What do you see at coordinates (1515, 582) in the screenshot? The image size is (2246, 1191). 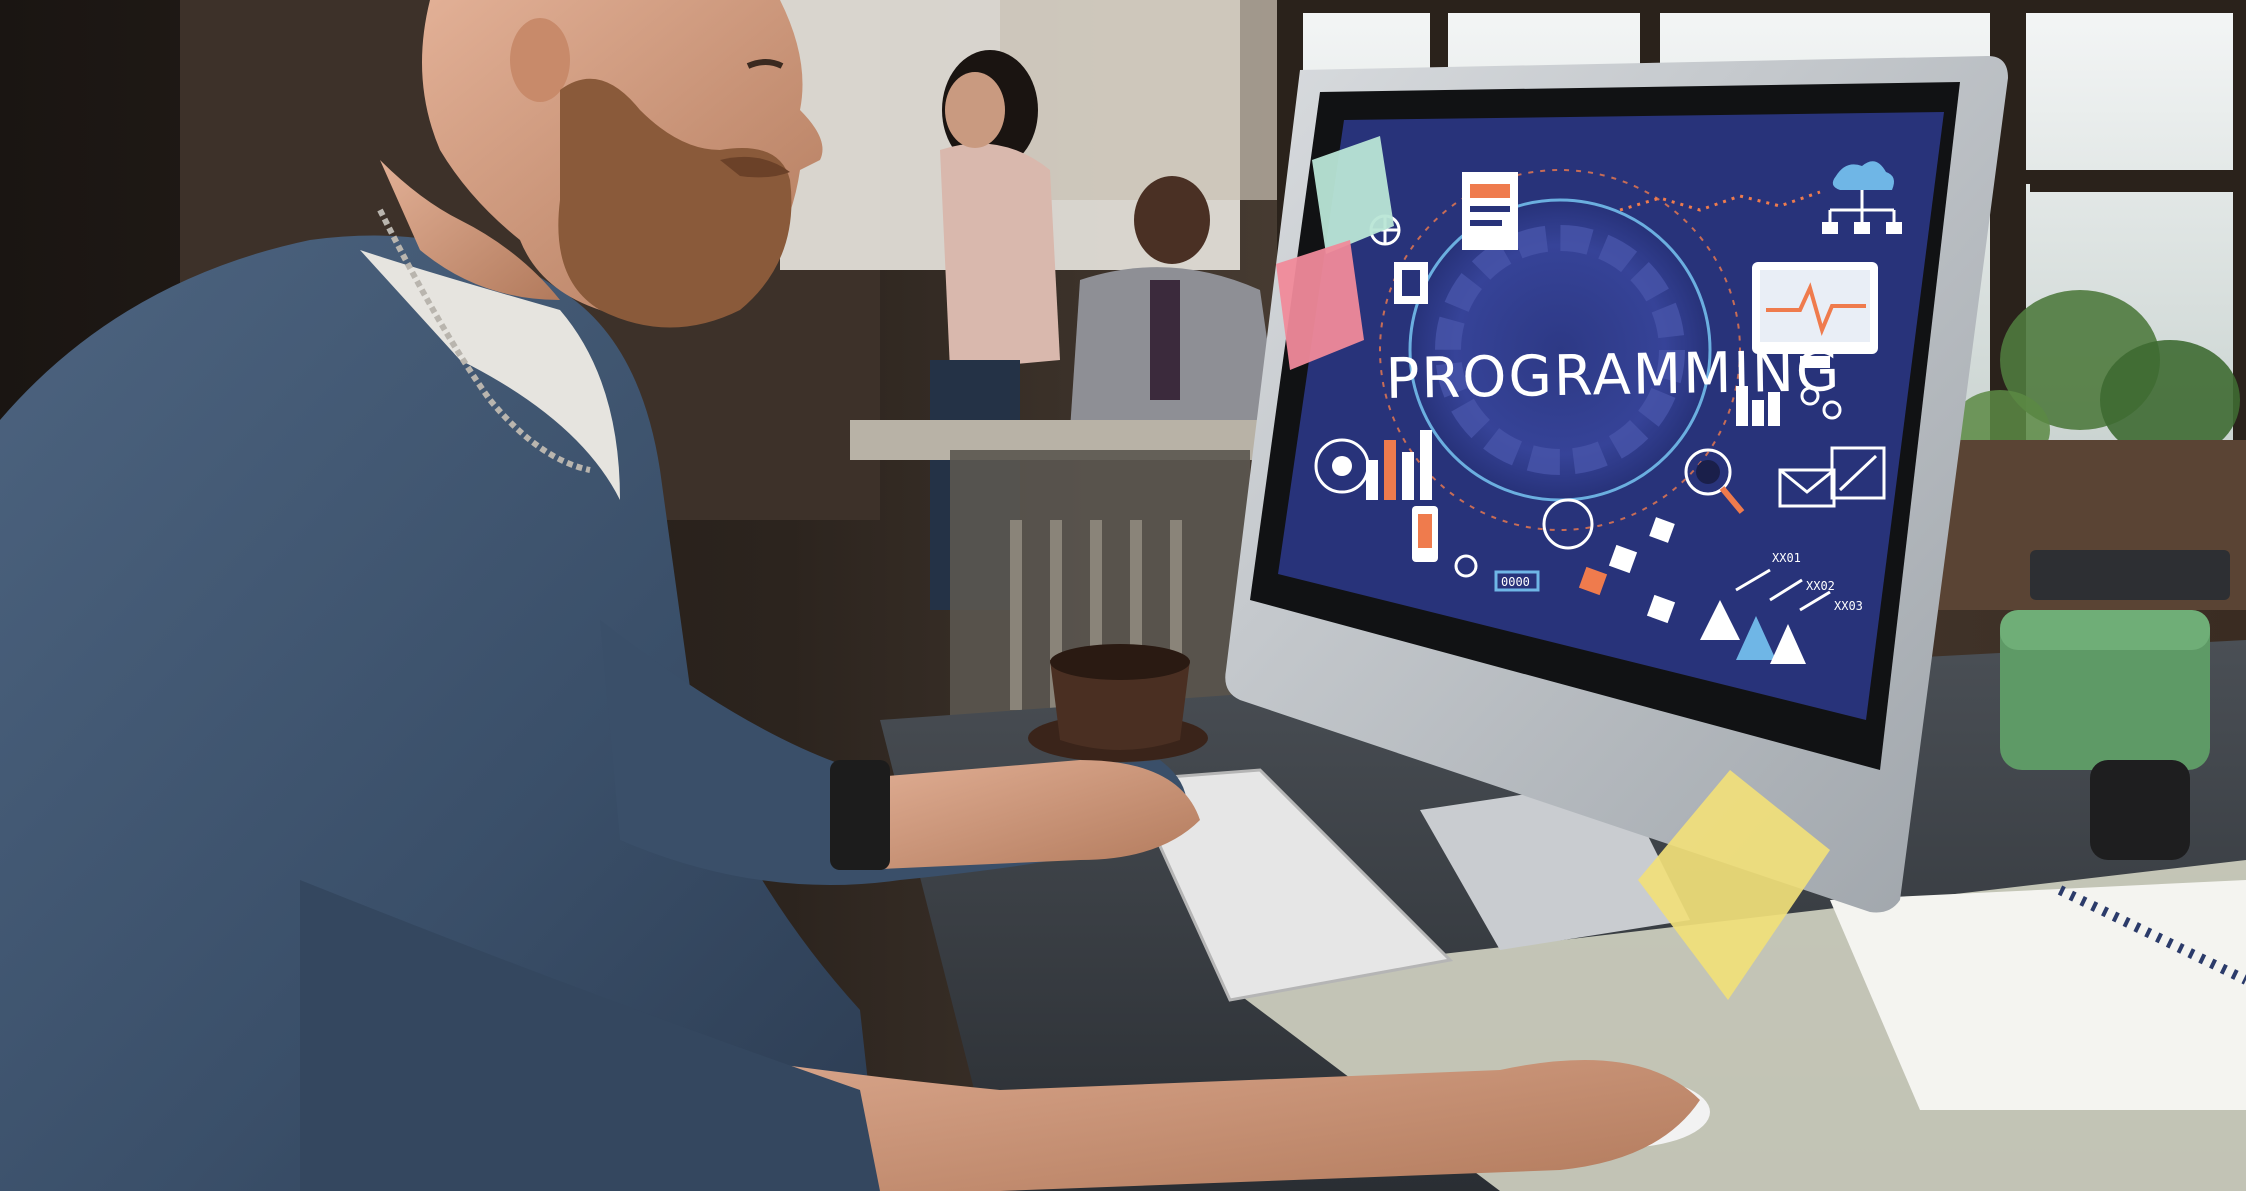 I see `screen-box-label: 0000` at bounding box center [1515, 582].